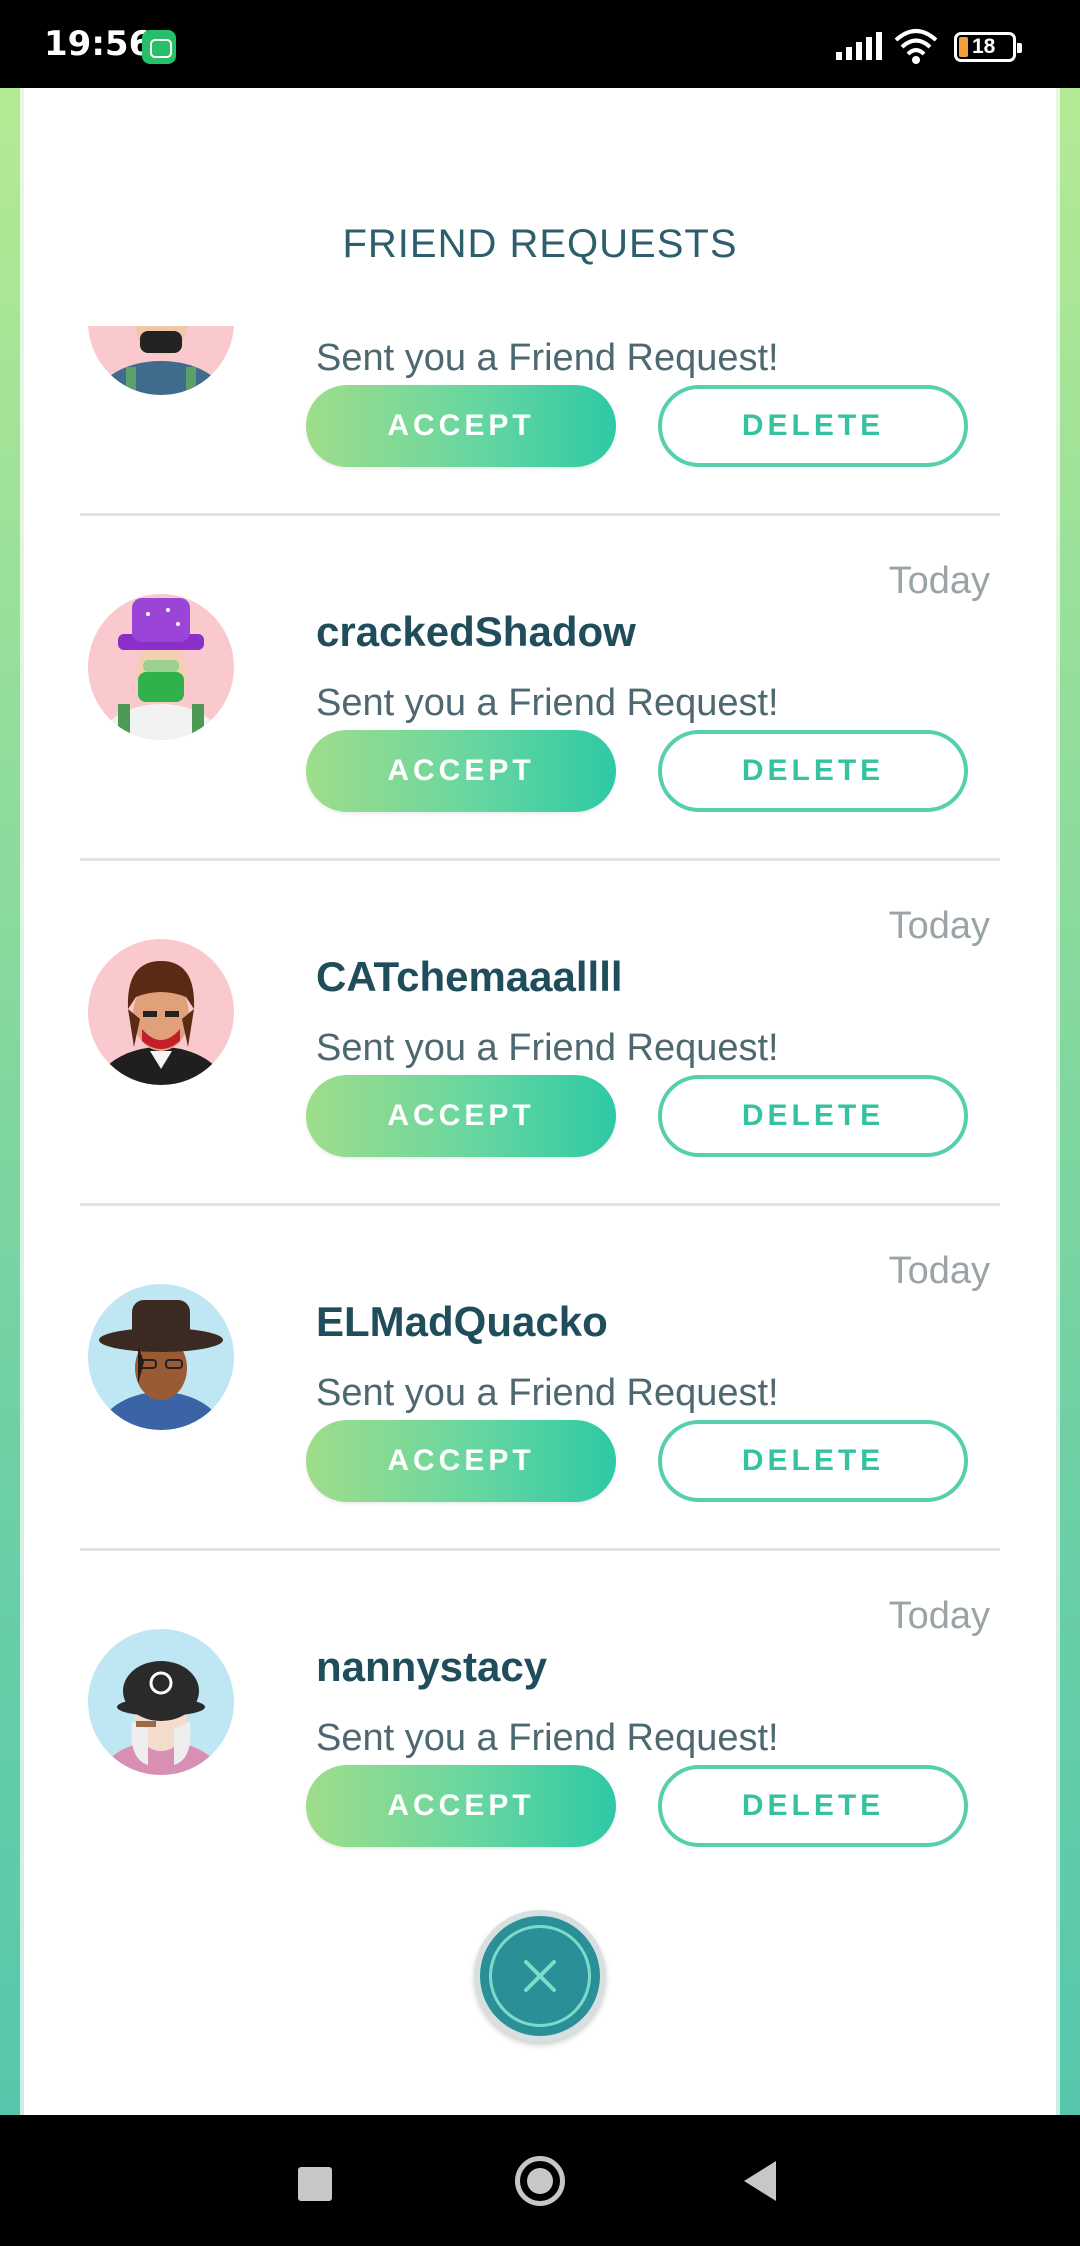  I want to click on close-button, so click(540, 1976).